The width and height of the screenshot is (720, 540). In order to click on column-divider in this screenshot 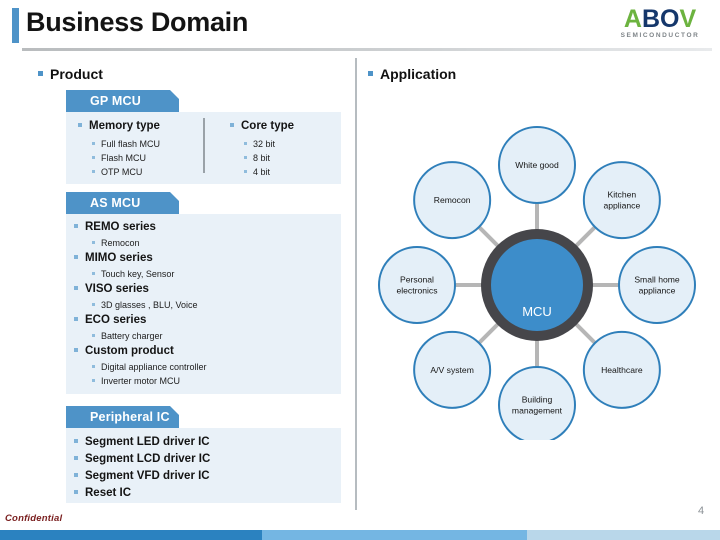, I will do `click(356, 284)`.